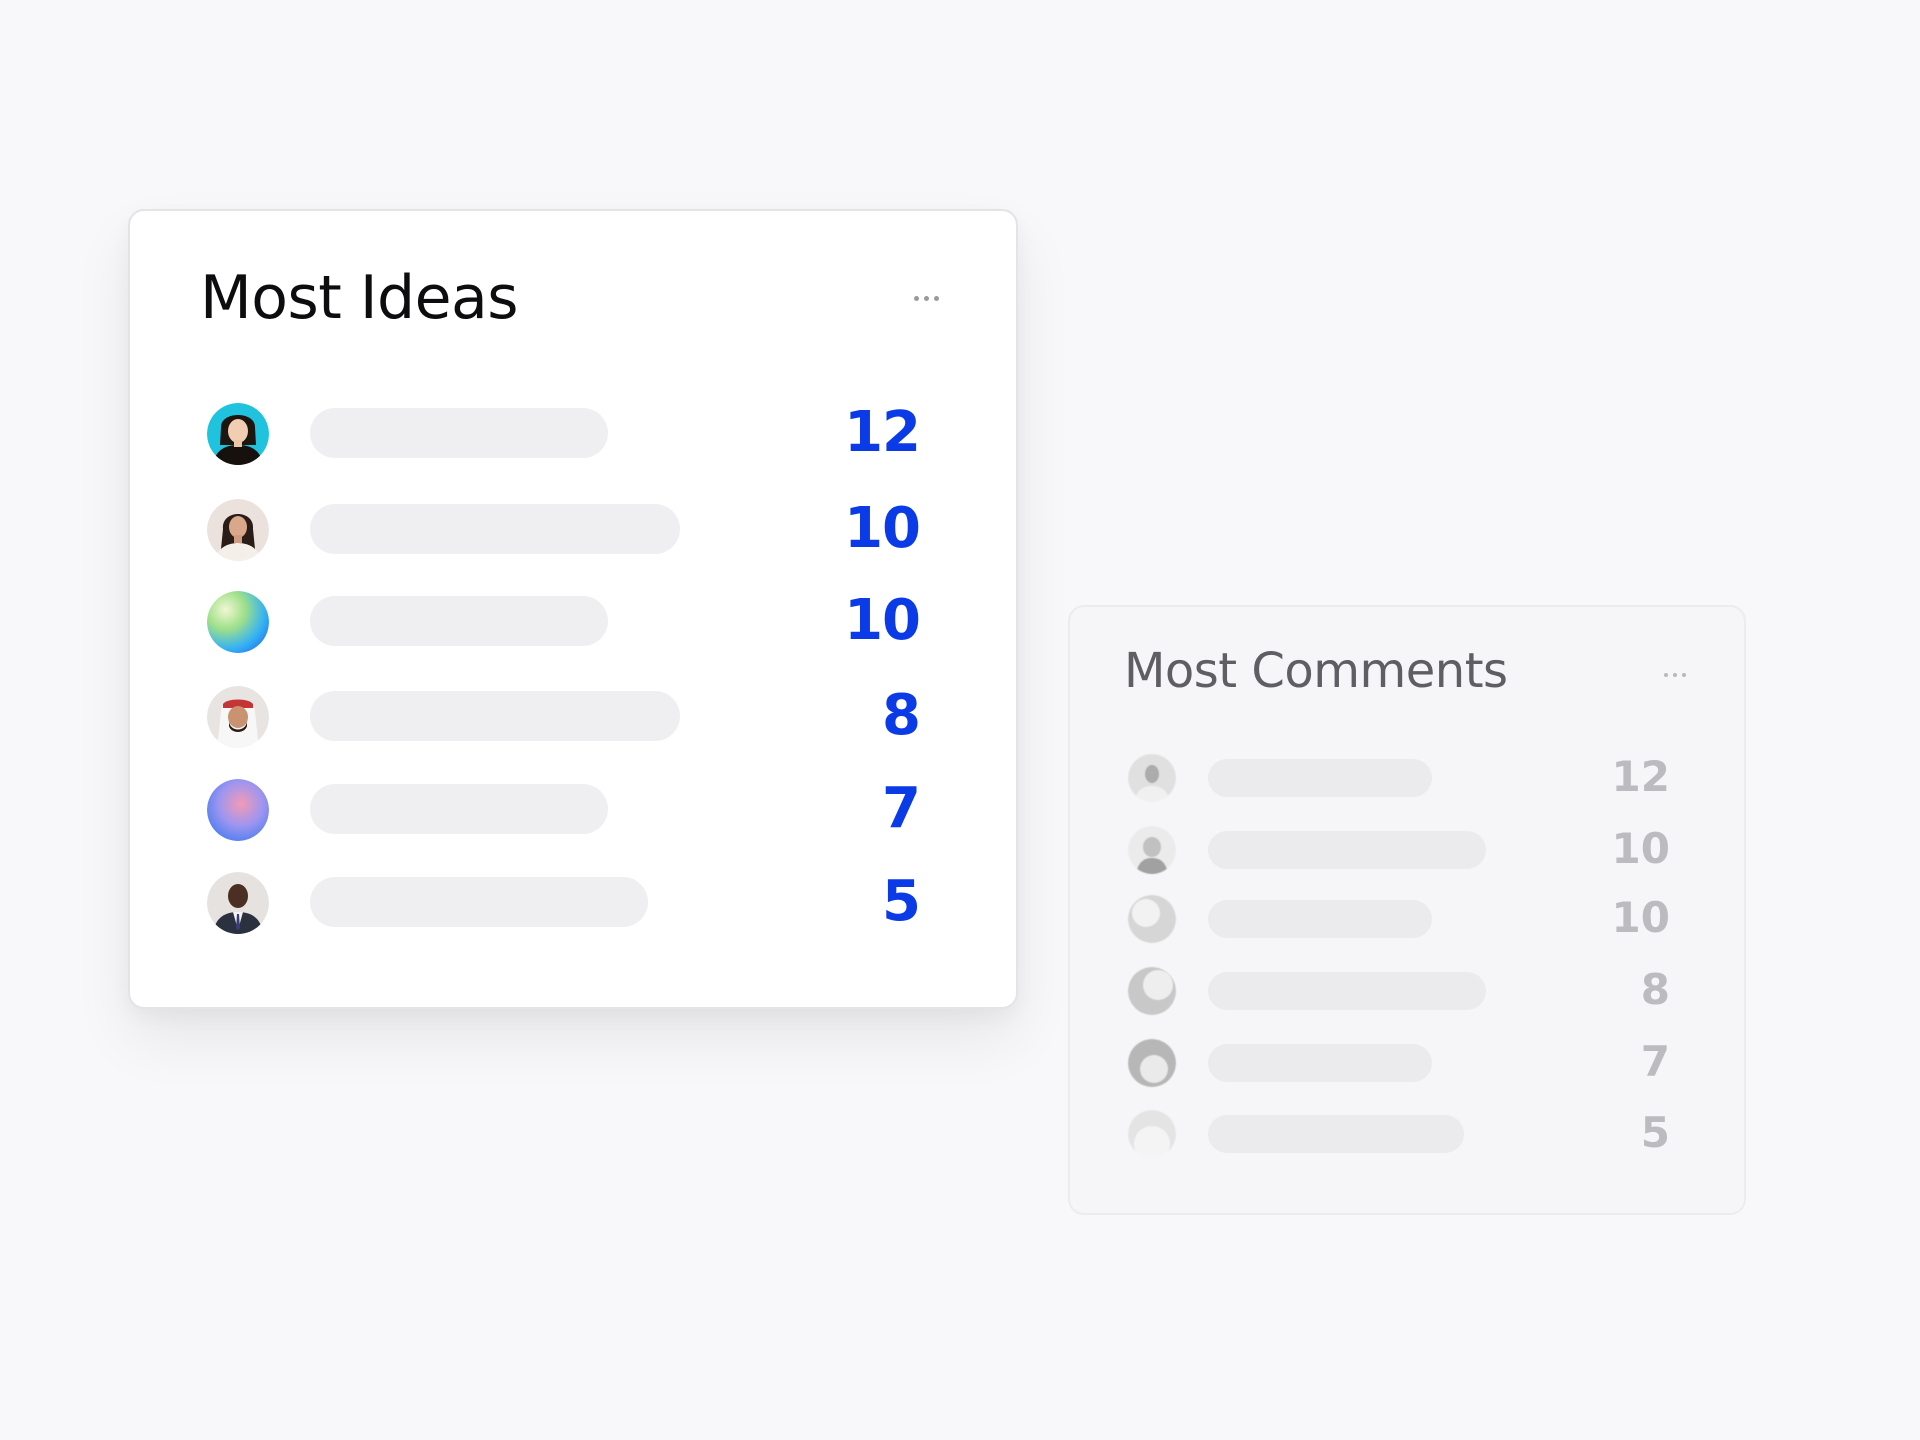  Describe the element at coordinates (882, 432) in the screenshot. I see `idea-count: 12` at that location.